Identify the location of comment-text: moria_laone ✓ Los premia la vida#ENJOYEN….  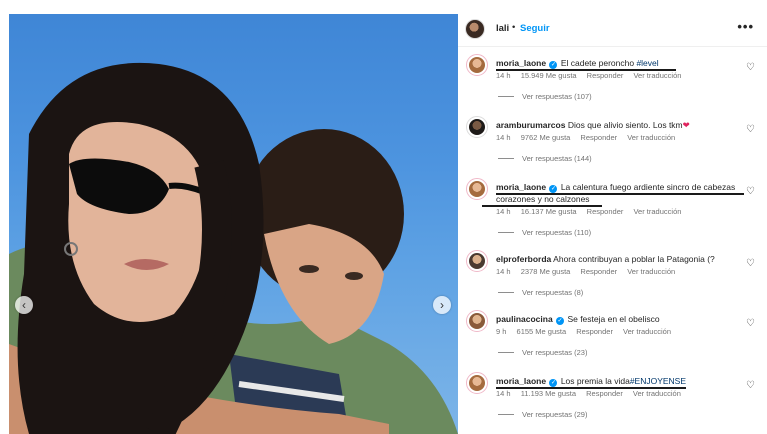
(618, 381).